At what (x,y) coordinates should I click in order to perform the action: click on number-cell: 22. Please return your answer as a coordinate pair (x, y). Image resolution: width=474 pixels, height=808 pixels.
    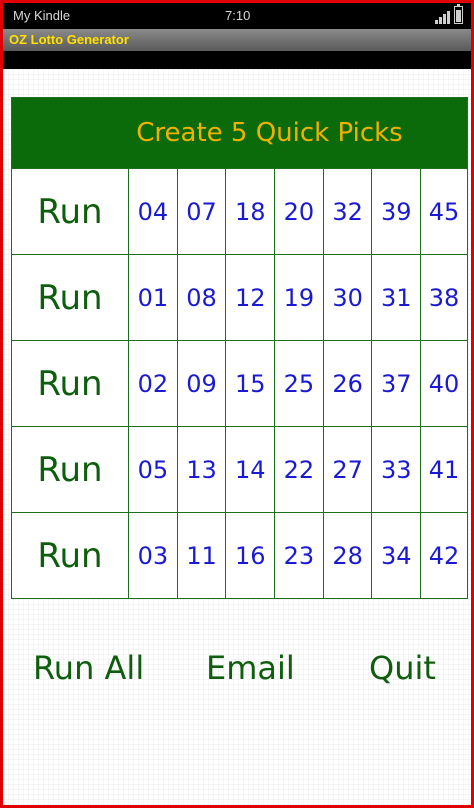
    Looking at the image, I should click on (298, 469).